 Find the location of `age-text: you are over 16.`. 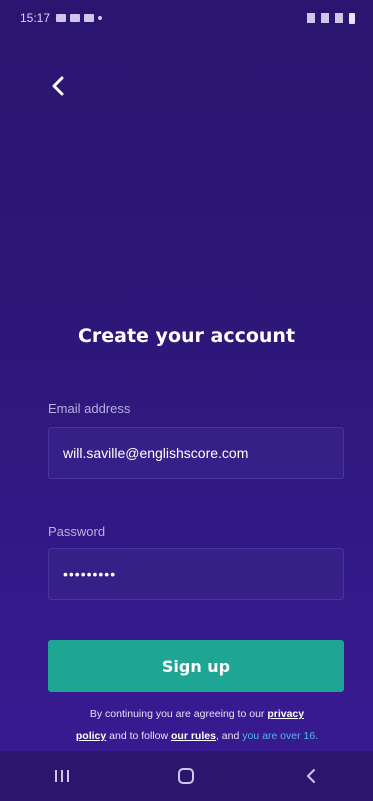

age-text: you are over 16. is located at coordinates (280, 736).